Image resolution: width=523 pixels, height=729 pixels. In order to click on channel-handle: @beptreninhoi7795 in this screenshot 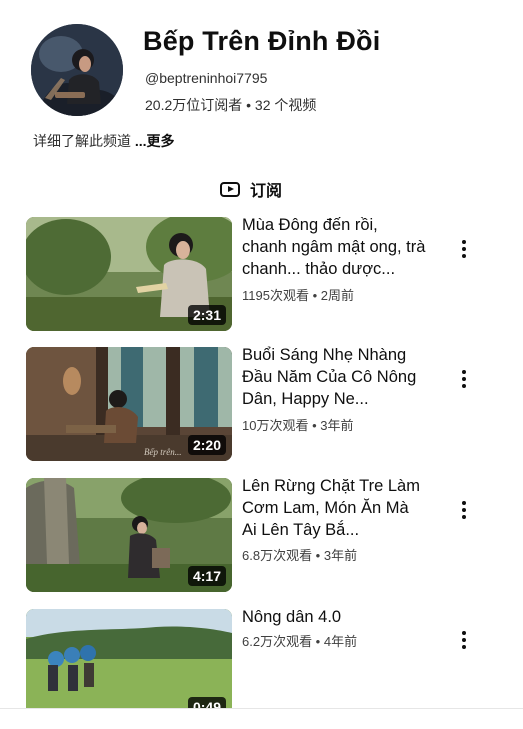, I will do `click(206, 78)`.